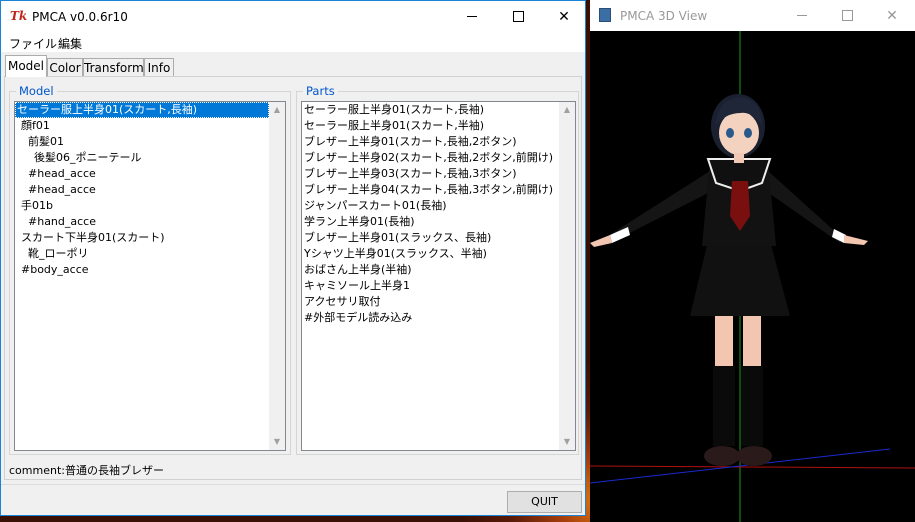 The image size is (915, 522). Describe the element at coordinates (150, 126) in the screenshot. I see `model-tree-item: 顔f01` at that location.